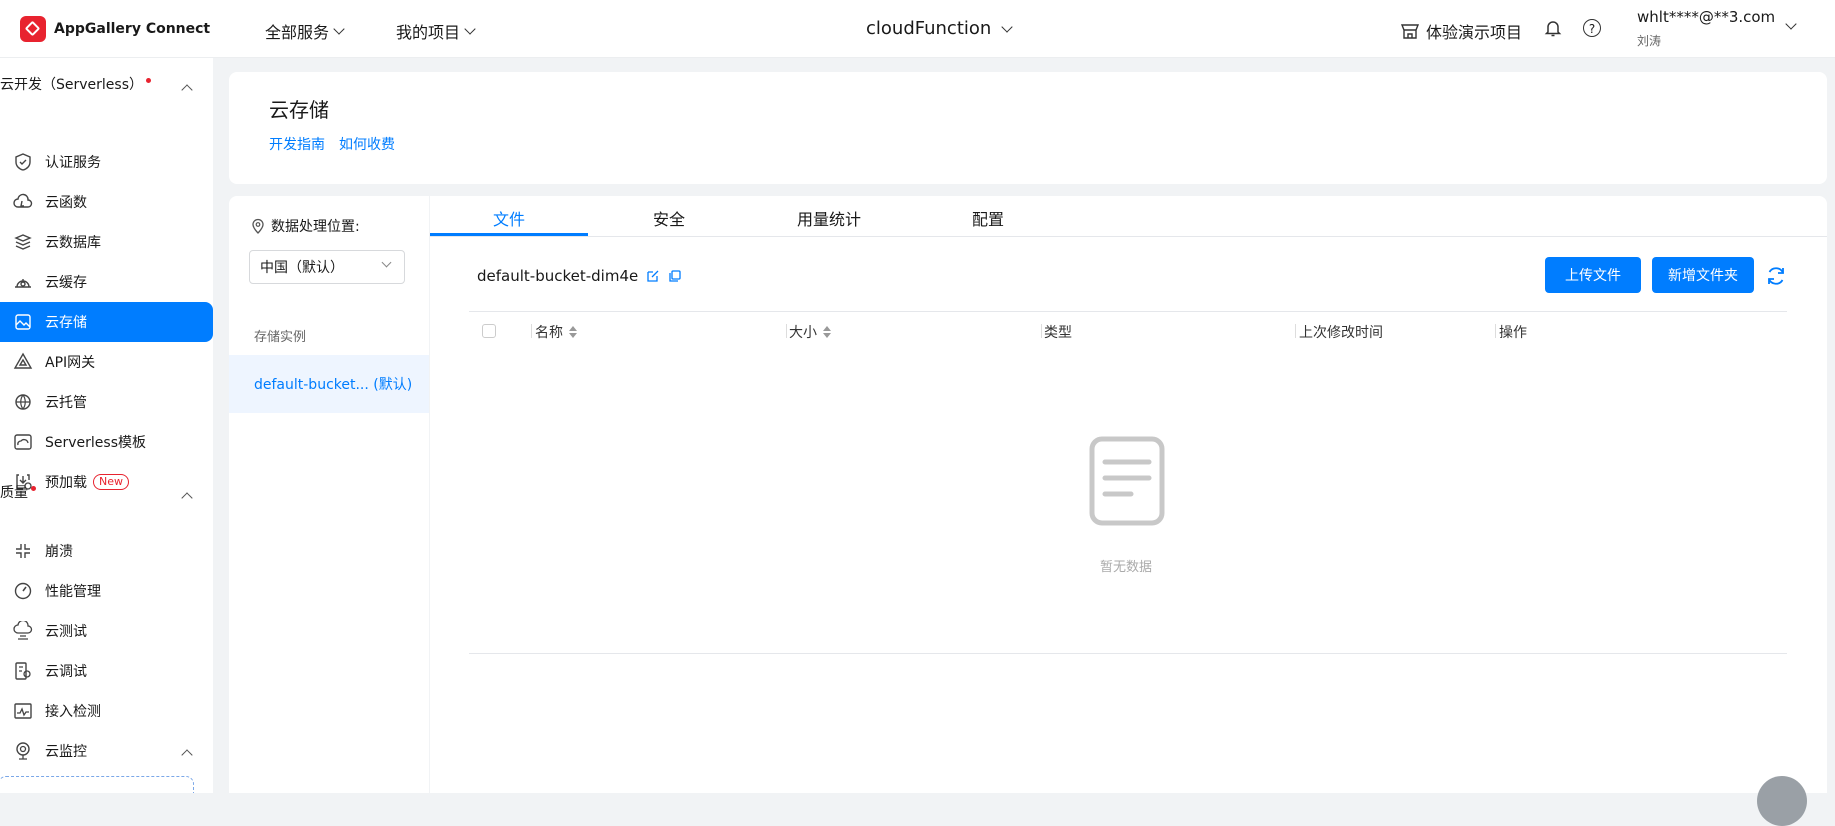  I want to click on sidebar-item-performance: 性能管理, so click(106, 591).